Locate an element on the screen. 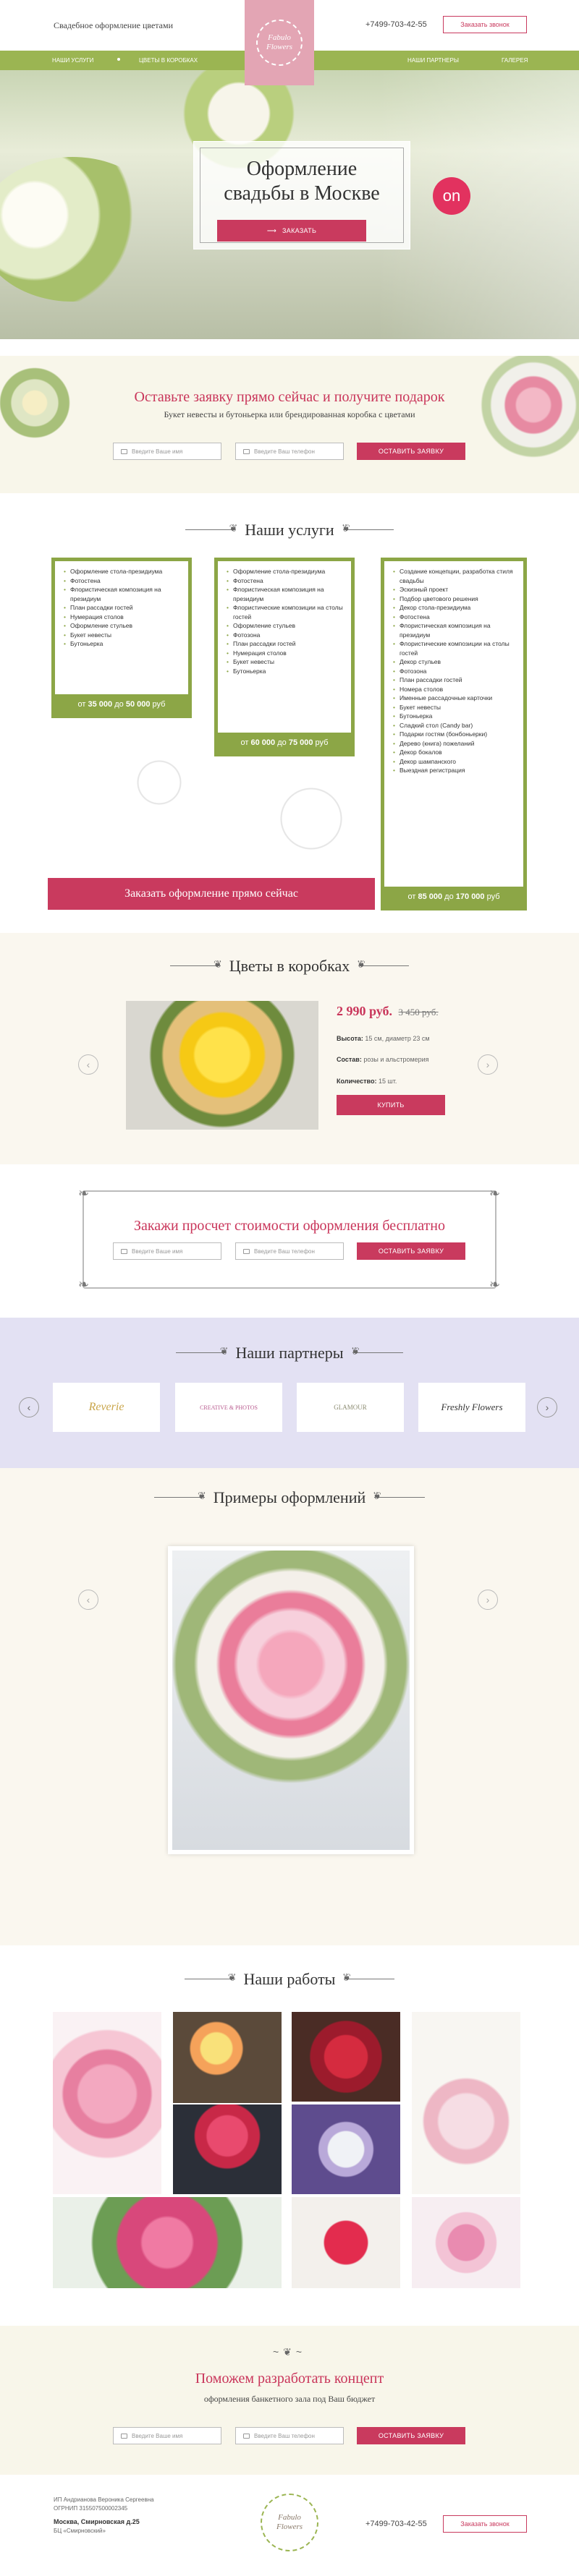  list-item: Фотостена is located at coordinates (454, 617).